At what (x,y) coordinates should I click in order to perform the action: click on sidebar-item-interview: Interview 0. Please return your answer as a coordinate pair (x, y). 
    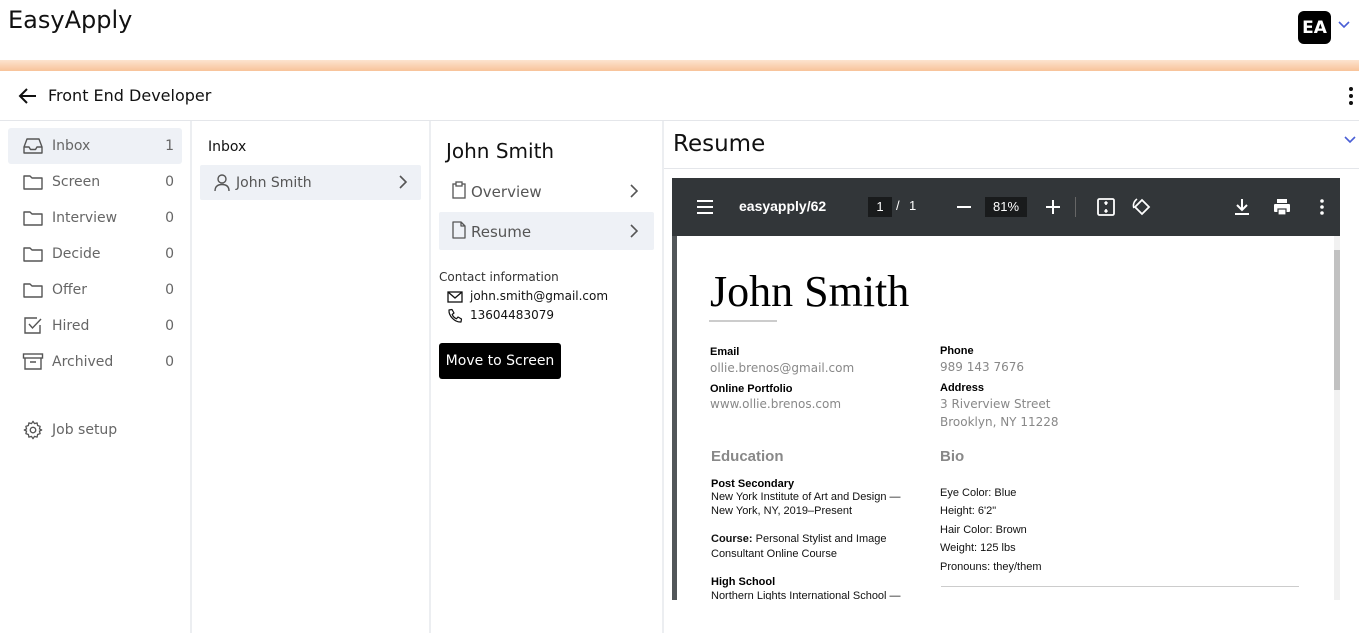
    Looking at the image, I should click on (95, 218).